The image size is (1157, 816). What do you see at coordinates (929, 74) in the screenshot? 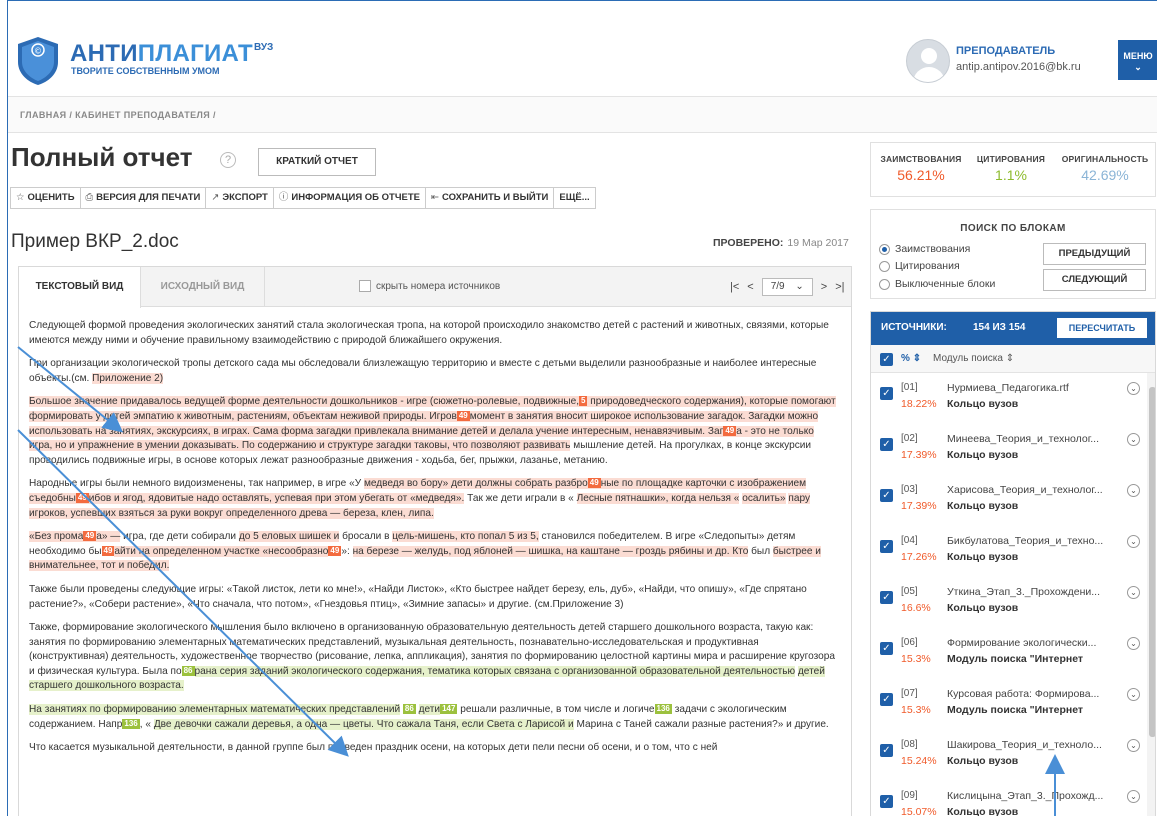
I see `avatar-body-icon` at bounding box center [929, 74].